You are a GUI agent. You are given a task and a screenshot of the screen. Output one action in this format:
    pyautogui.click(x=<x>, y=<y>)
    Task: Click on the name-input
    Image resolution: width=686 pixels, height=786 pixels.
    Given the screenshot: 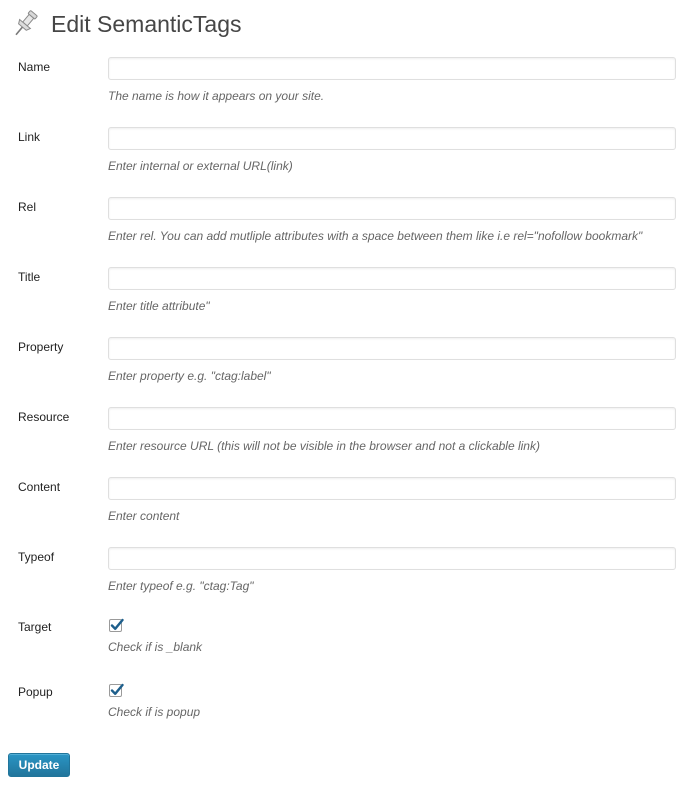 What is the action you would take?
    pyautogui.click(x=392, y=68)
    